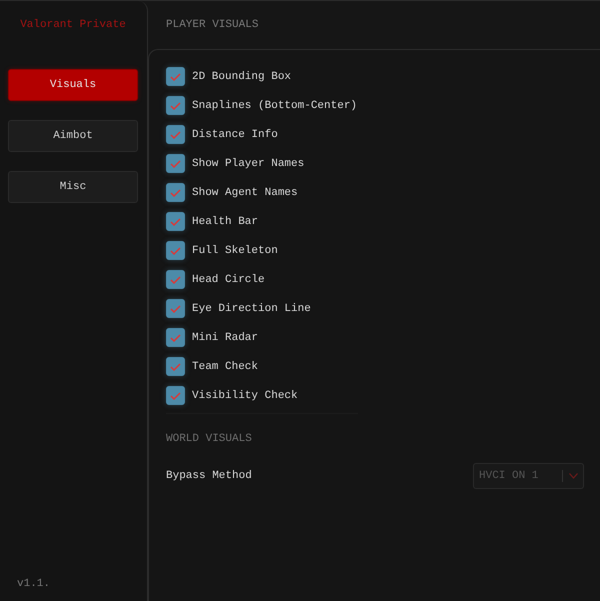  Describe the element at coordinates (225, 367) in the screenshot. I see `option-label: Team Check` at that location.